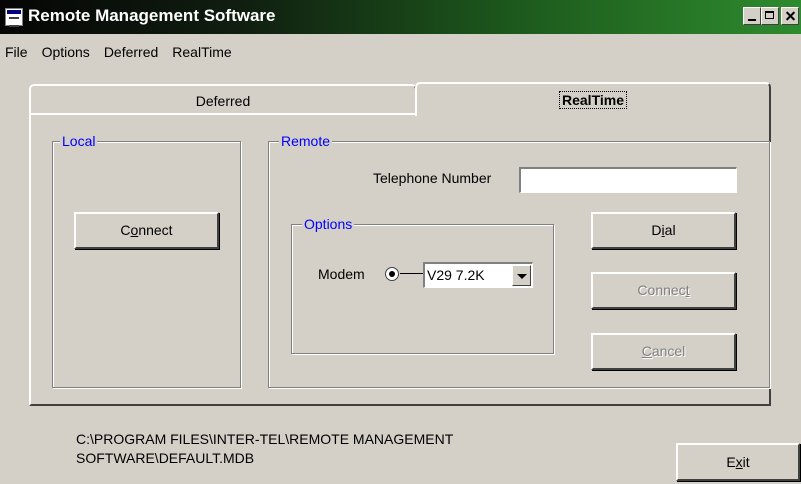 The width and height of the screenshot is (801, 484). Describe the element at coordinates (146, 260) in the screenshot. I see `local-group: Local` at that location.